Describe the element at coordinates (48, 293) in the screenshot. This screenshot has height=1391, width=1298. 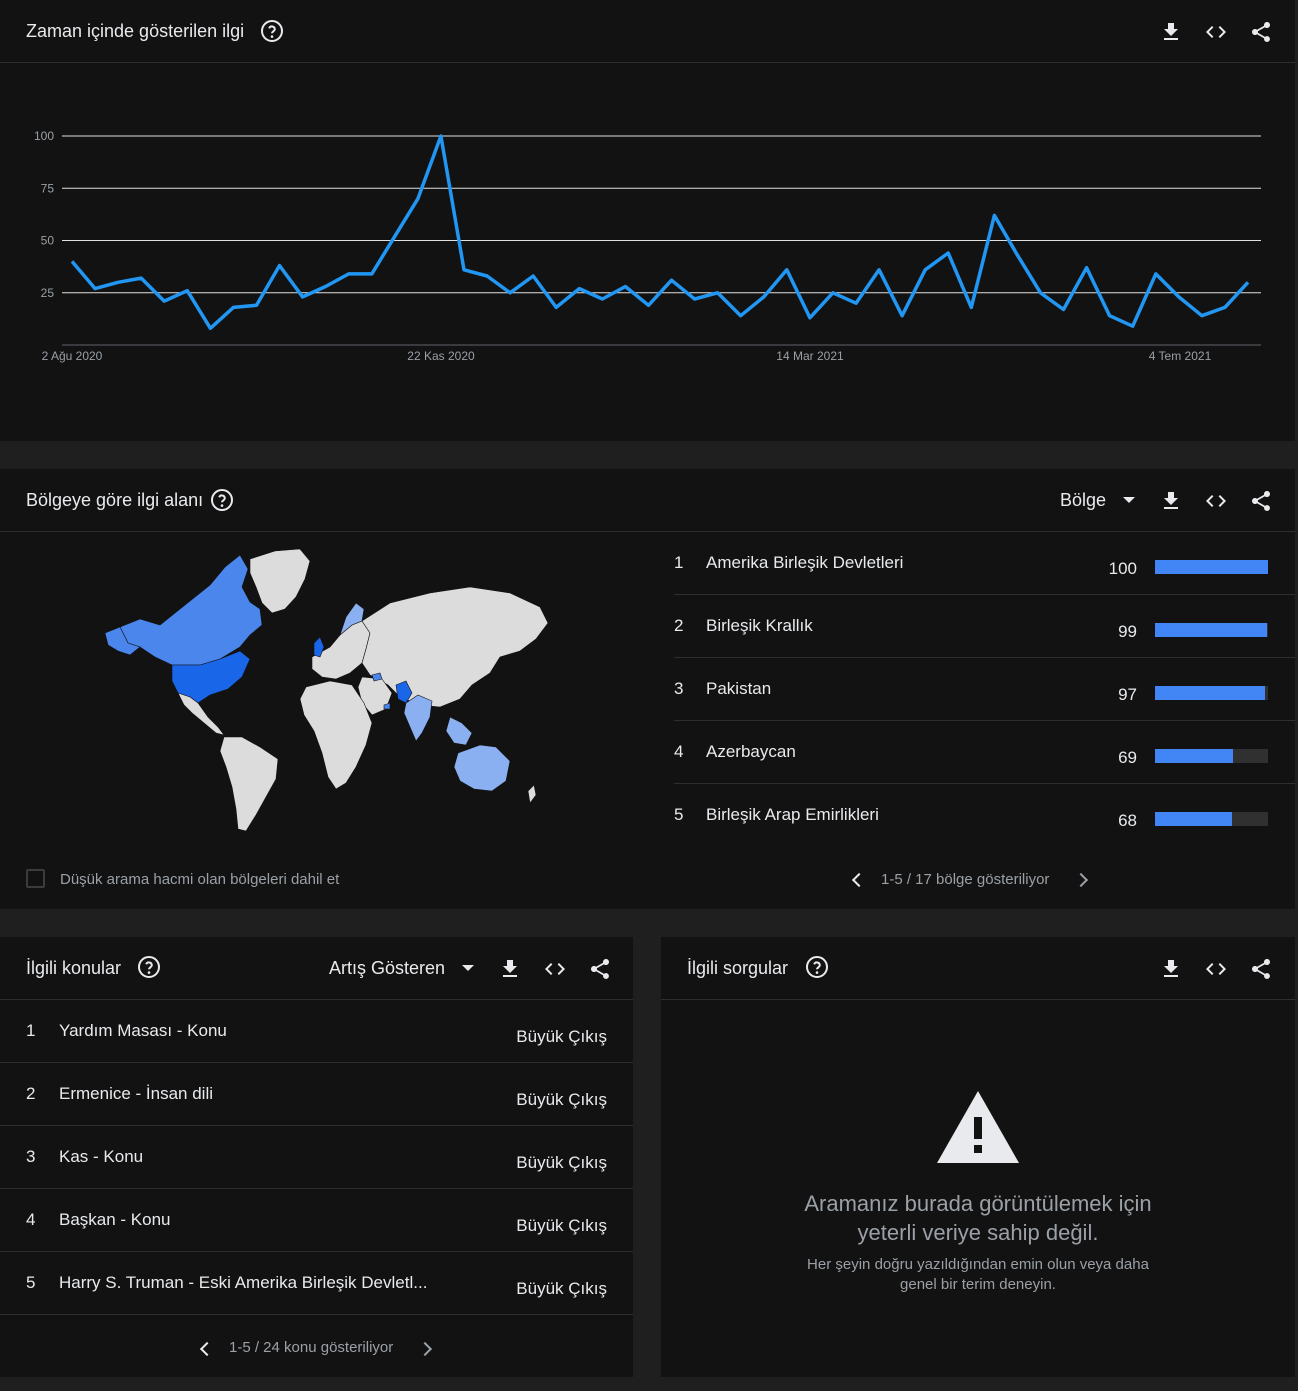
I see `y-tick-label: 25` at that location.